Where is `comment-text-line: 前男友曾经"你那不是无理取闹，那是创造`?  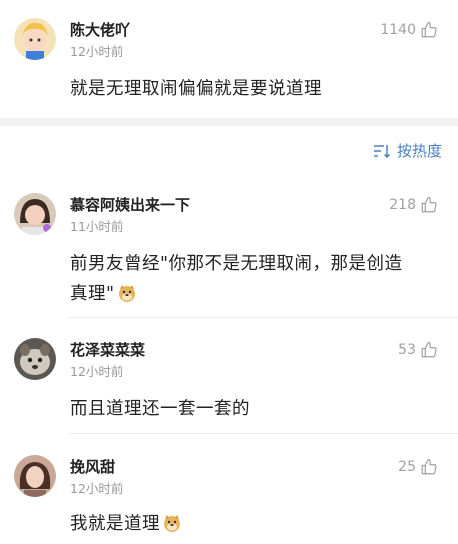
comment-text-line: 前男友曾经"你那不是无理取闹，那是创造 is located at coordinates (236, 264).